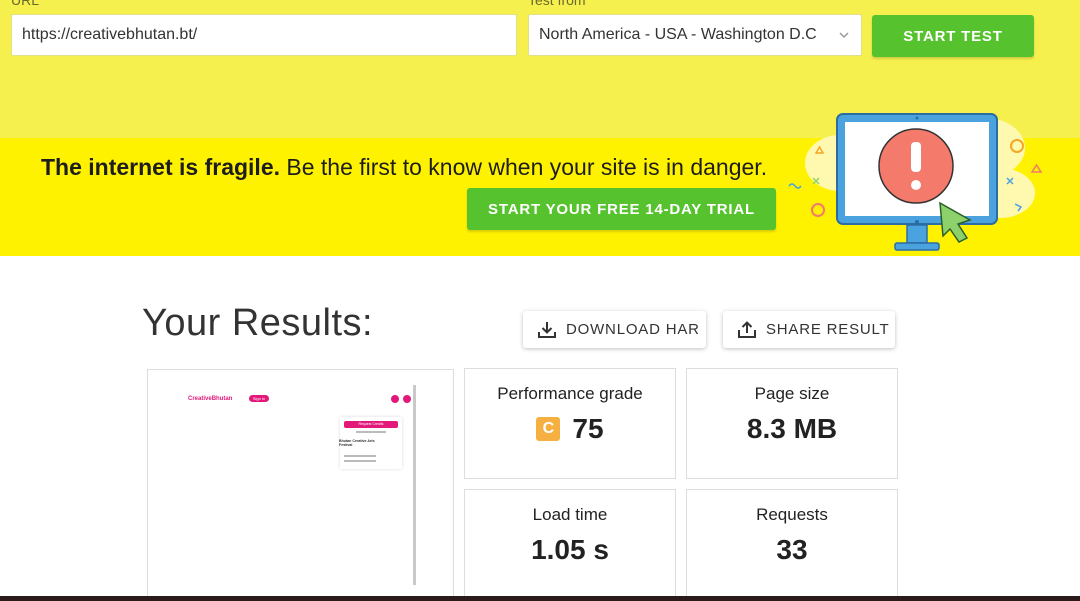 The image size is (1080, 601). I want to click on bottom-edge-strip, so click(540, 598).